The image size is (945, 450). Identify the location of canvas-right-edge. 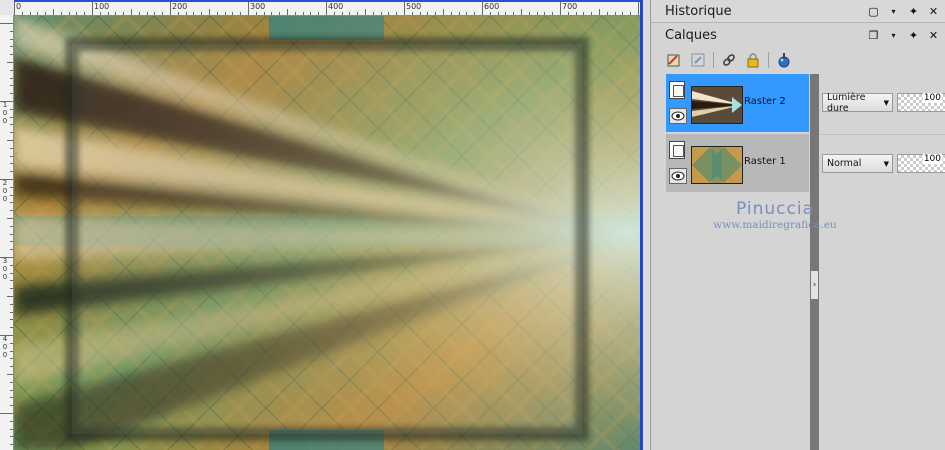
(645, 225).